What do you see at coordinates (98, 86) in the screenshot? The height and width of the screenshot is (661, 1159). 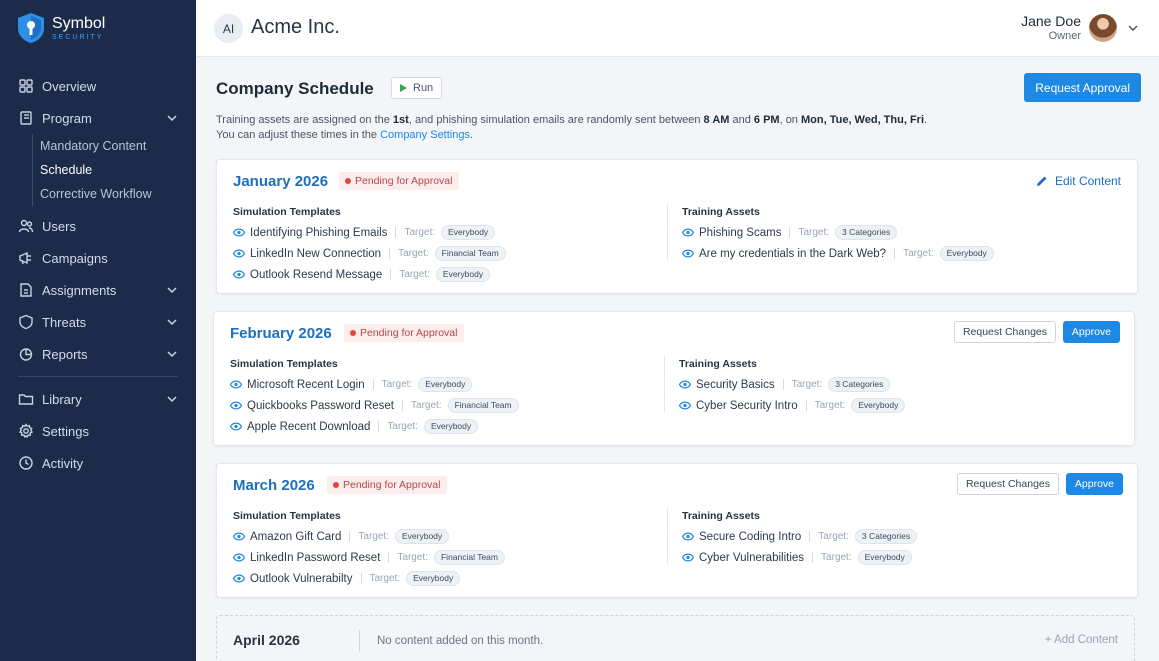 I see `sidebar-item-overview: Overview` at bounding box center [98, 86].